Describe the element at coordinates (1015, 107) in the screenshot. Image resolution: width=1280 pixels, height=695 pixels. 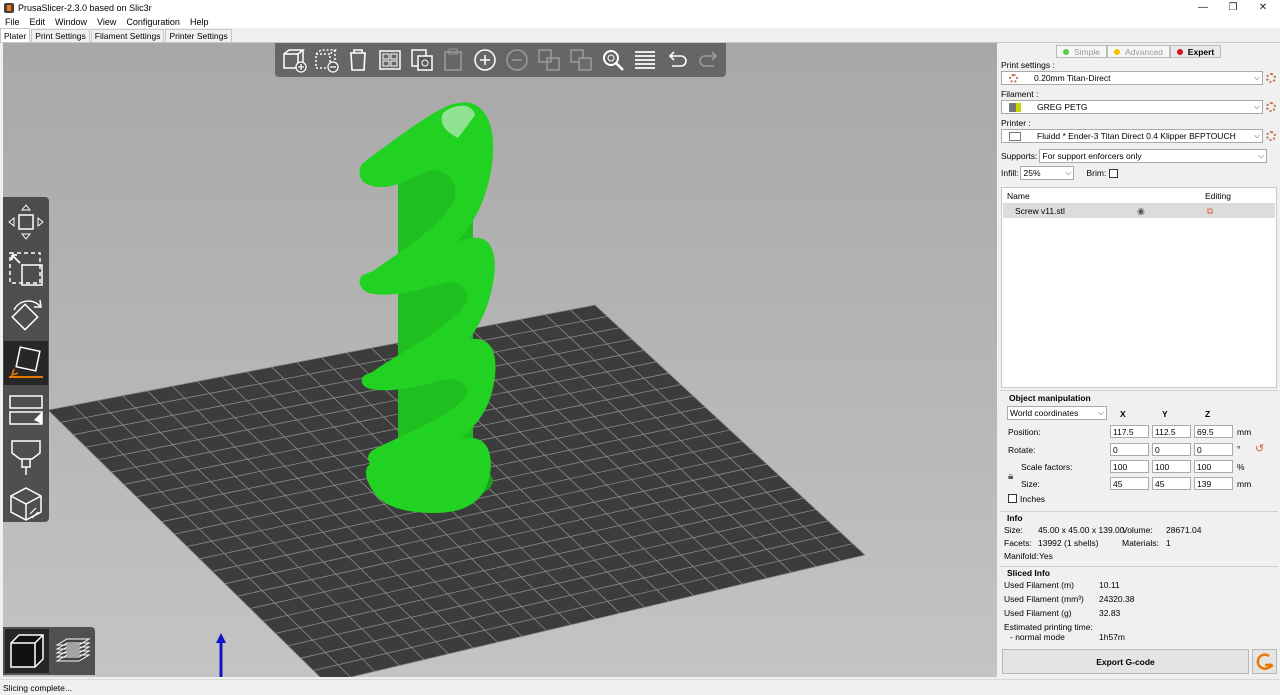
I see `filament-color-icon` at that location.